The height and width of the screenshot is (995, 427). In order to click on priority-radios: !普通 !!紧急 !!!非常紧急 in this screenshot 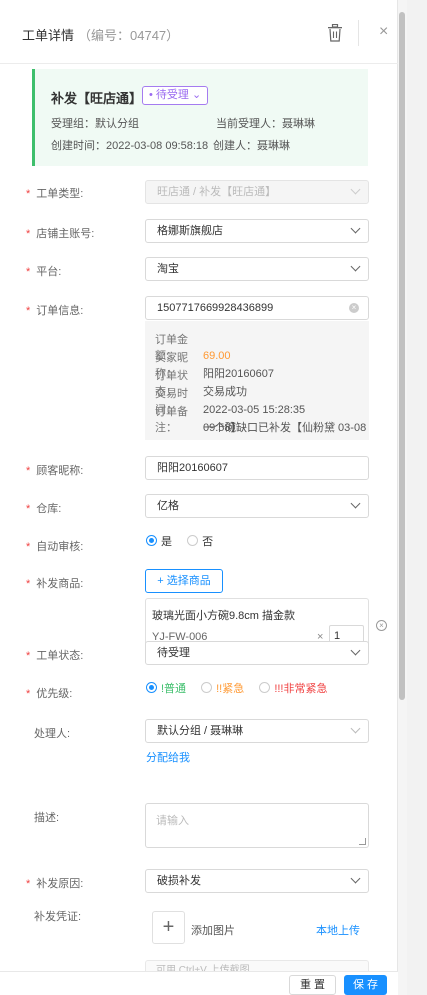, I will do `click(242, 688)`.